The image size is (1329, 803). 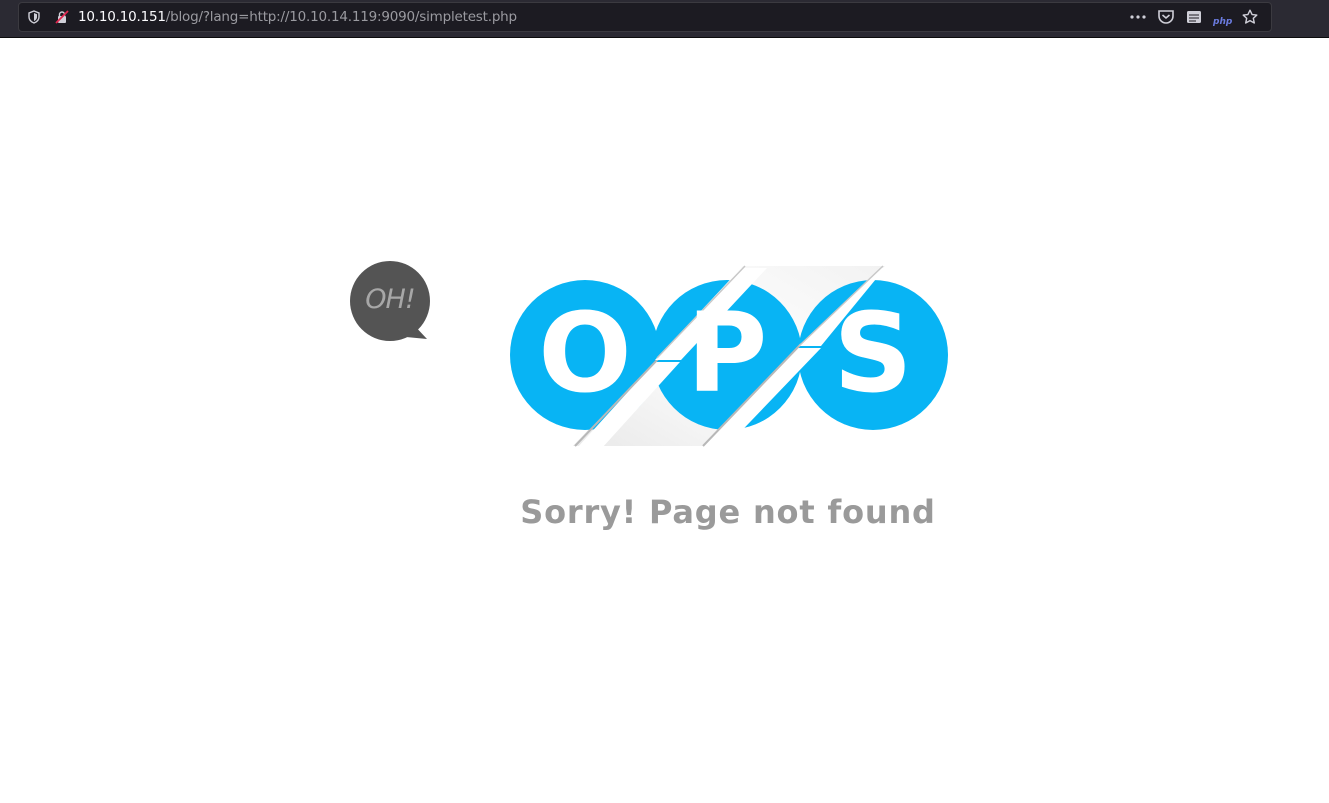 I want to click on php-extension-icon: php, so click(x=1224, y=18).